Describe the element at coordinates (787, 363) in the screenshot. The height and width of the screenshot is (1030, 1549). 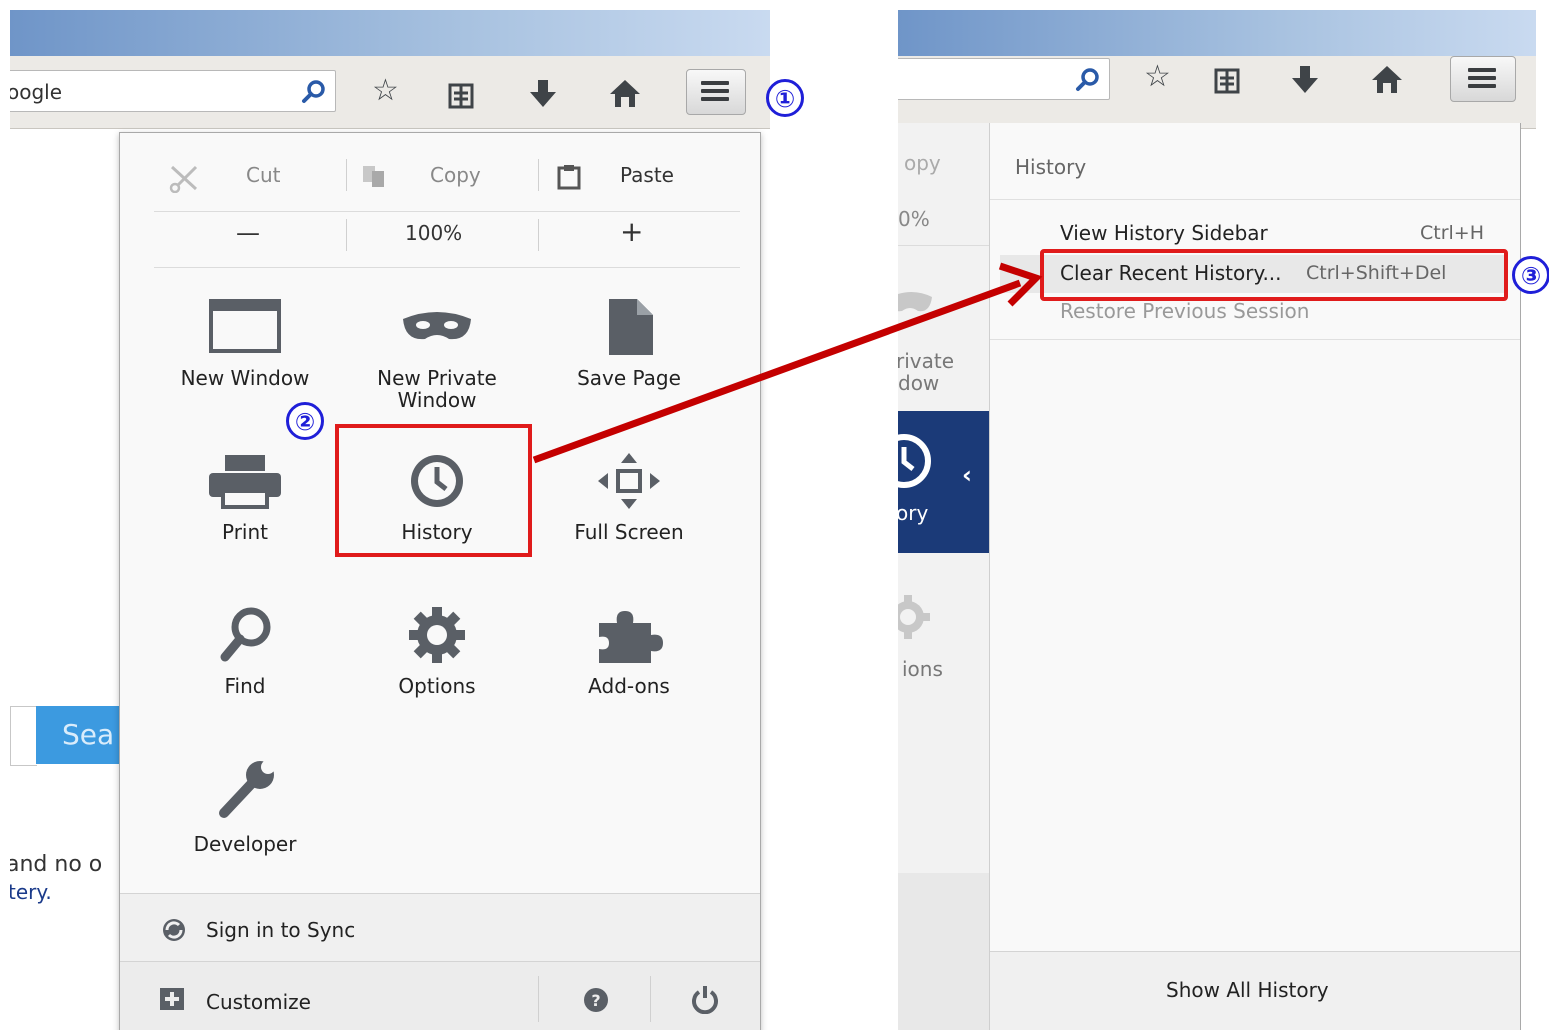
I see `connector-arrow` at that location.